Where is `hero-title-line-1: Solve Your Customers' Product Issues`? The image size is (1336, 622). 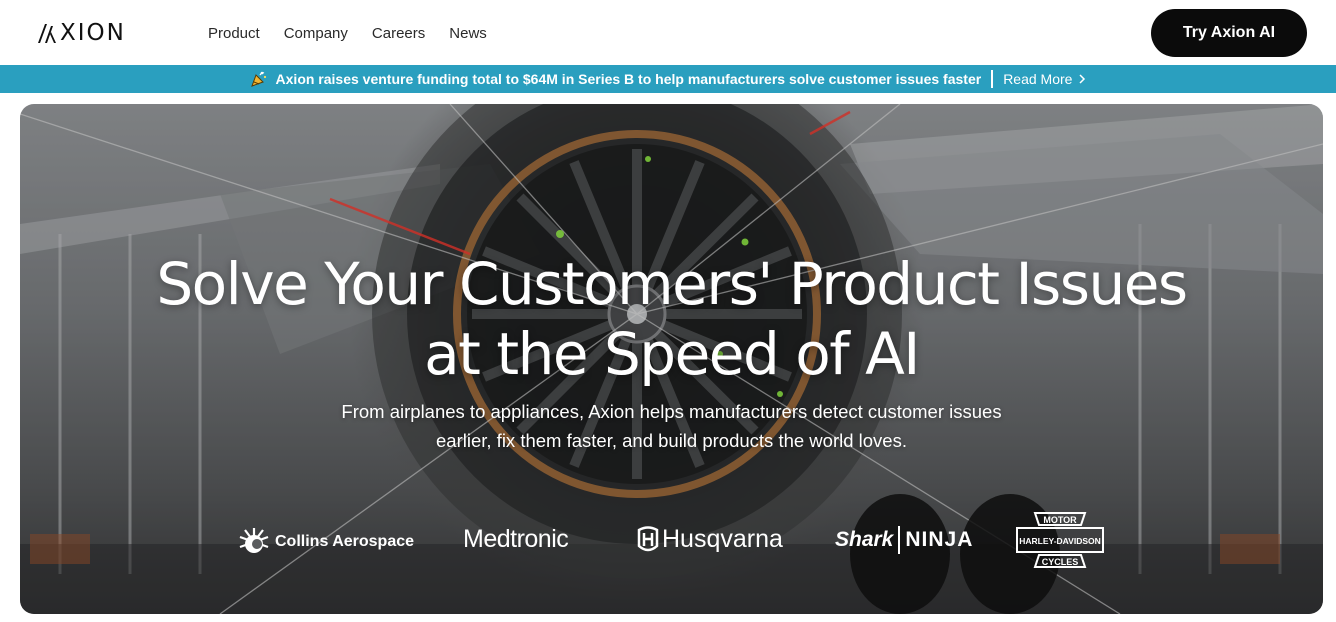 hero-title-line-1: Solve Your Customers' Product Issues is located at coordinates (672, 284).